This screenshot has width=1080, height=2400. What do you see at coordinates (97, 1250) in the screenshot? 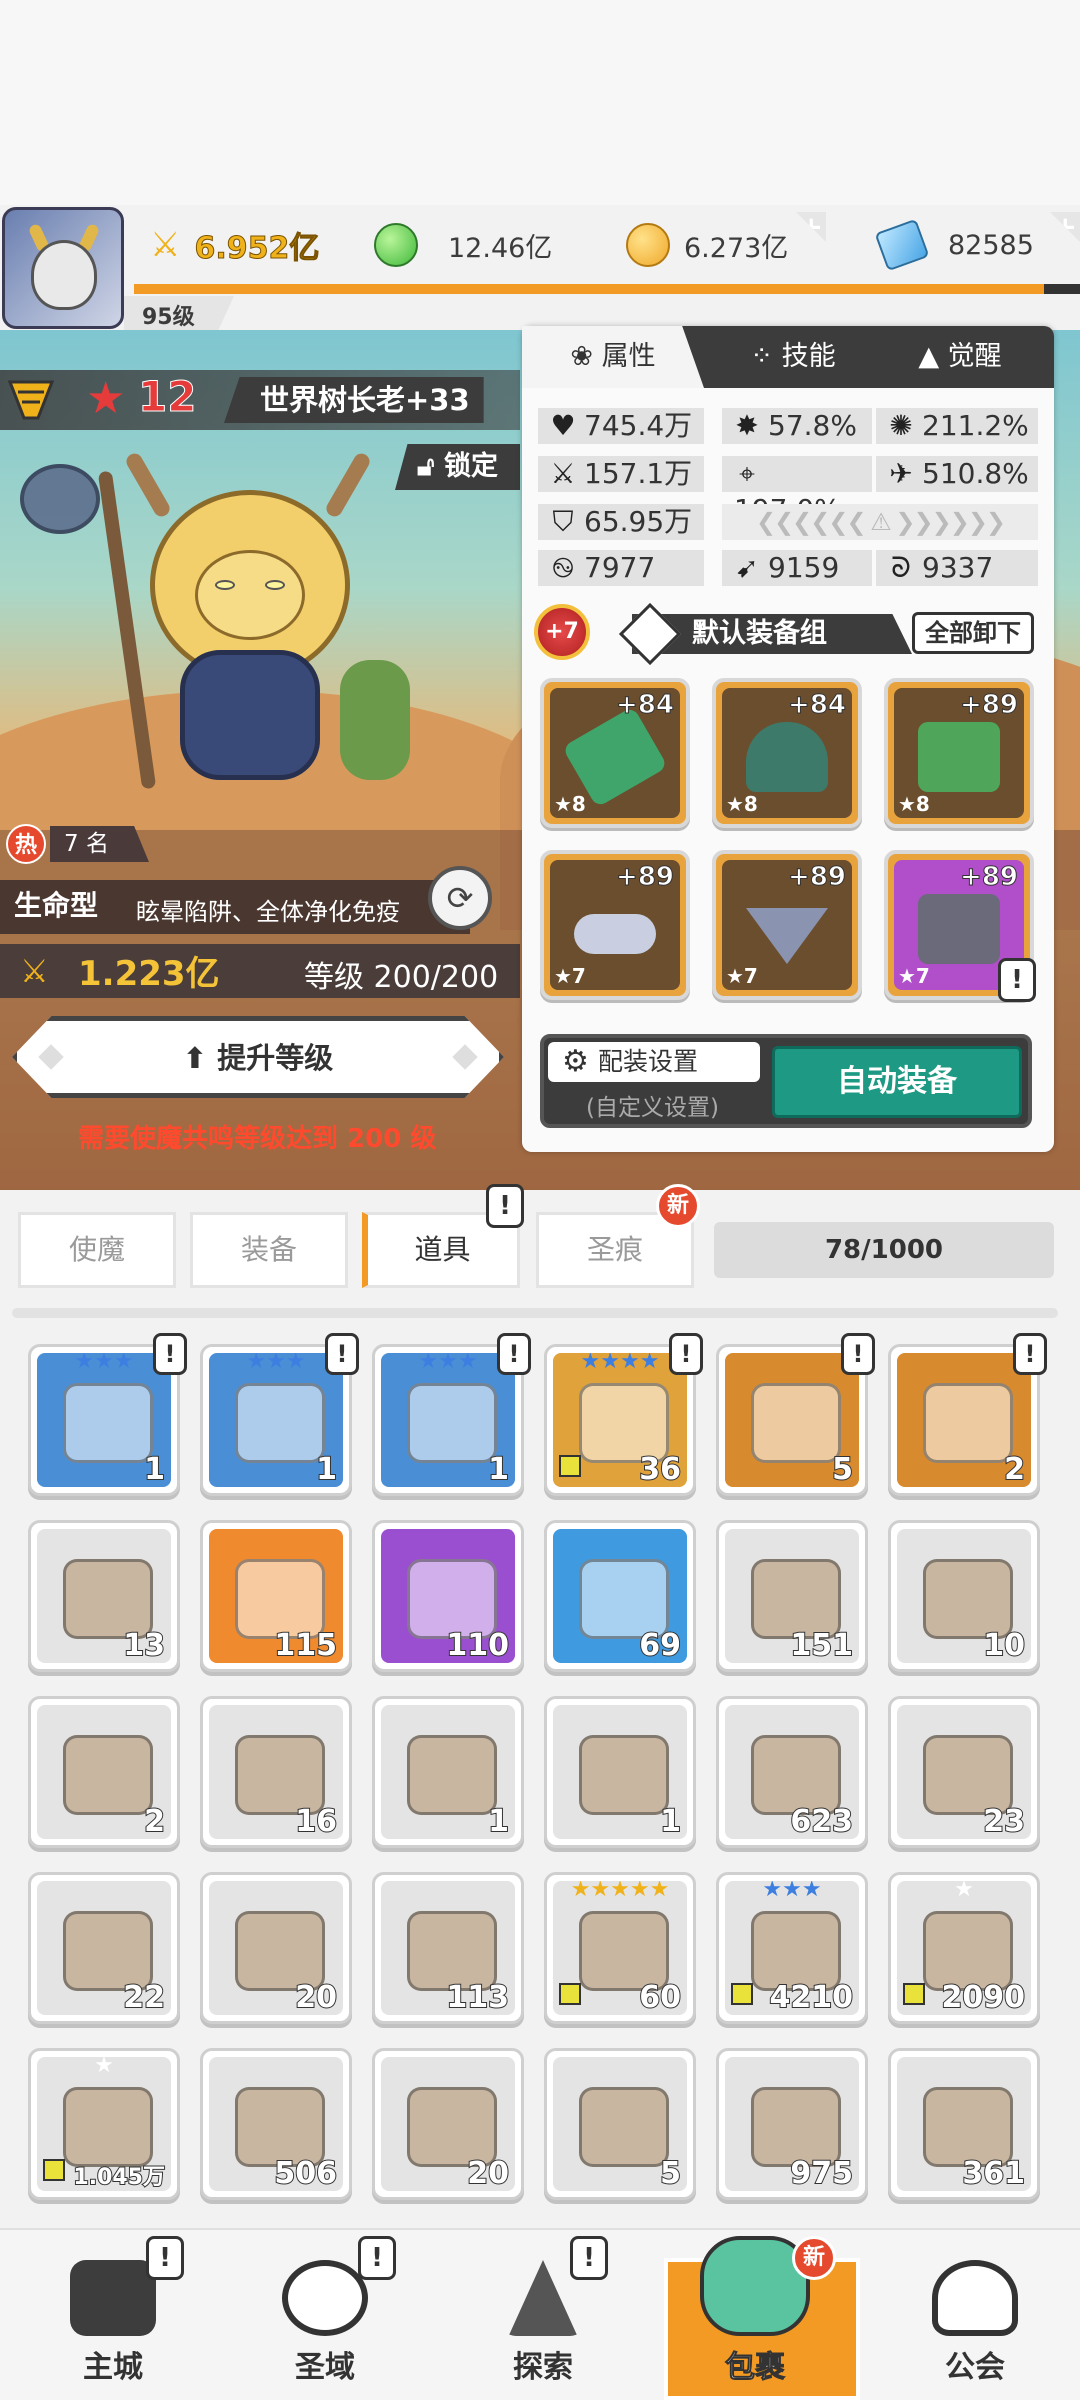
I see `tab-familiars: 使魔` at bounding box center [97, 1250].